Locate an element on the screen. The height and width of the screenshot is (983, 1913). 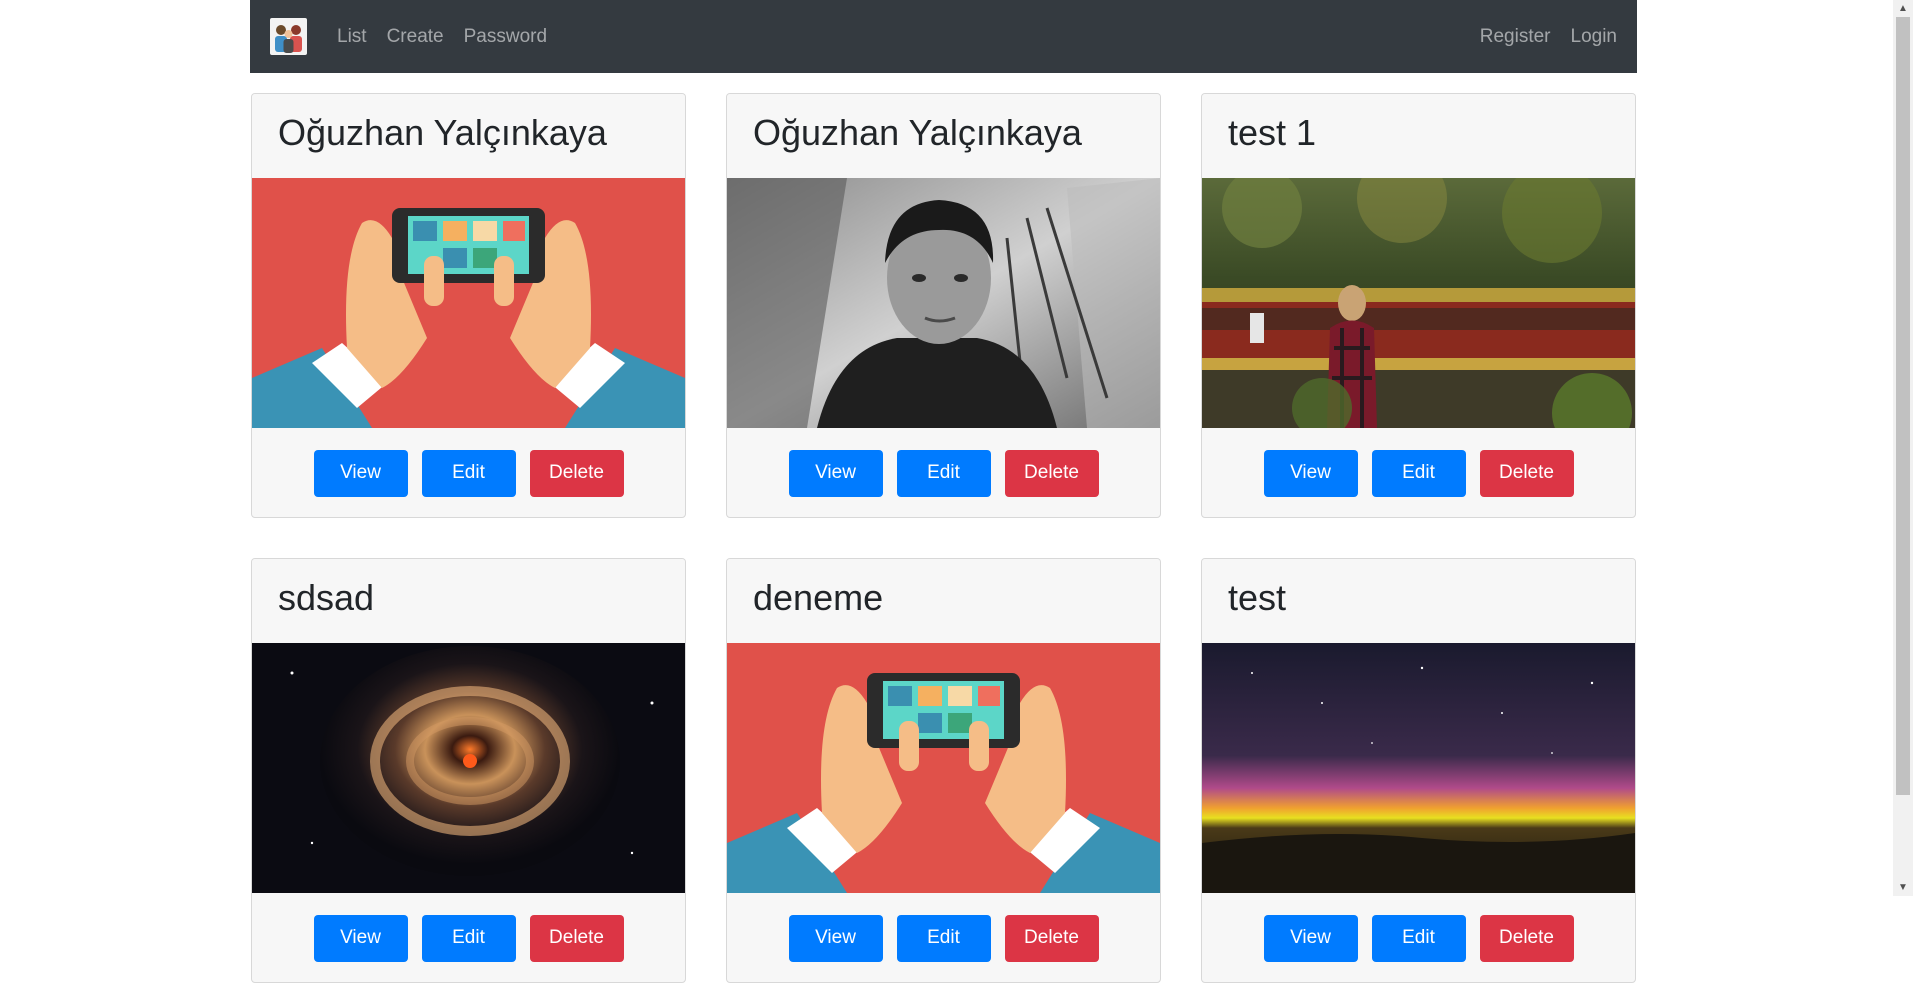
scroll-up-arrow-icon: ▲ is located at coordinates (1903, 8).